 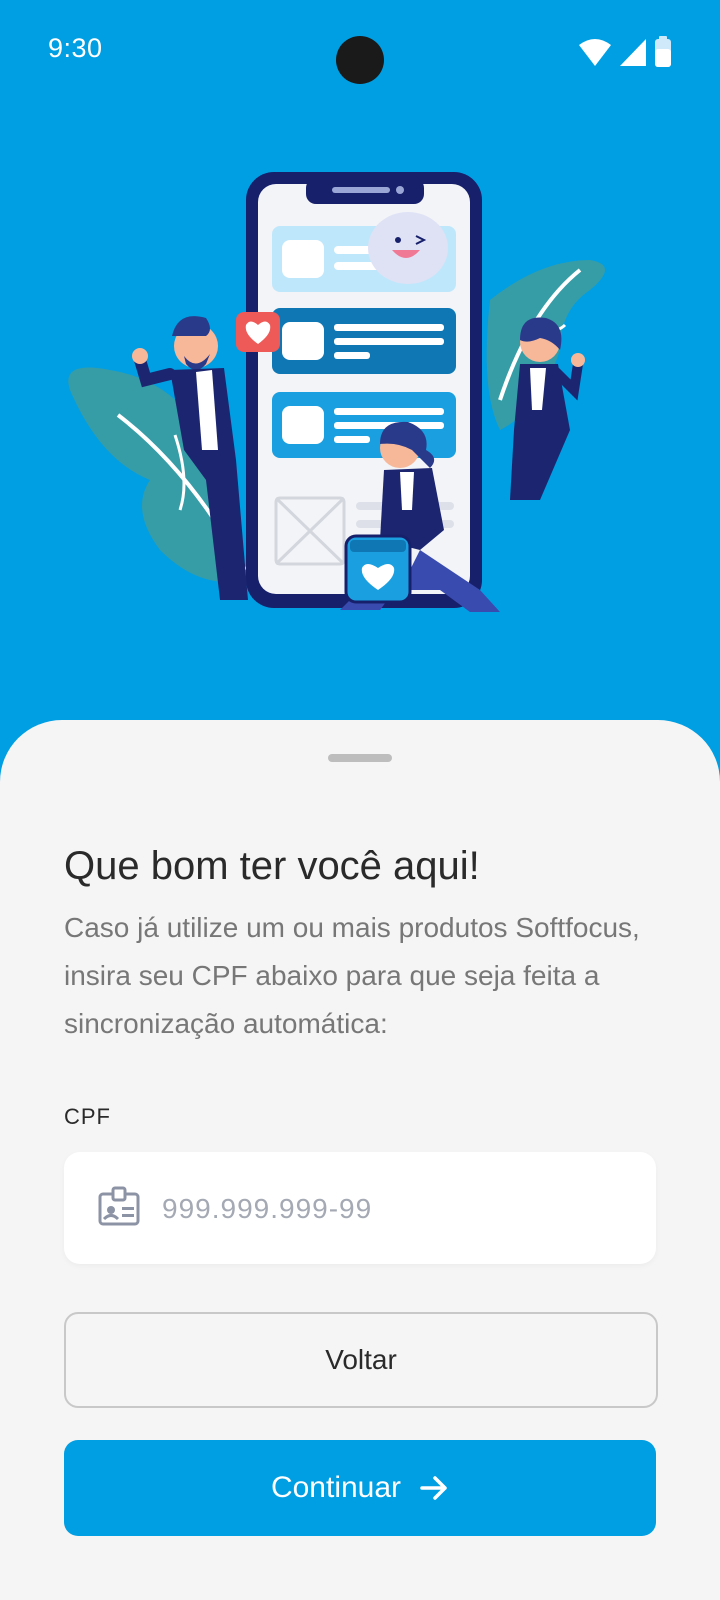 I want to click on sheet-drag-handle, so click(x=360, y=758).